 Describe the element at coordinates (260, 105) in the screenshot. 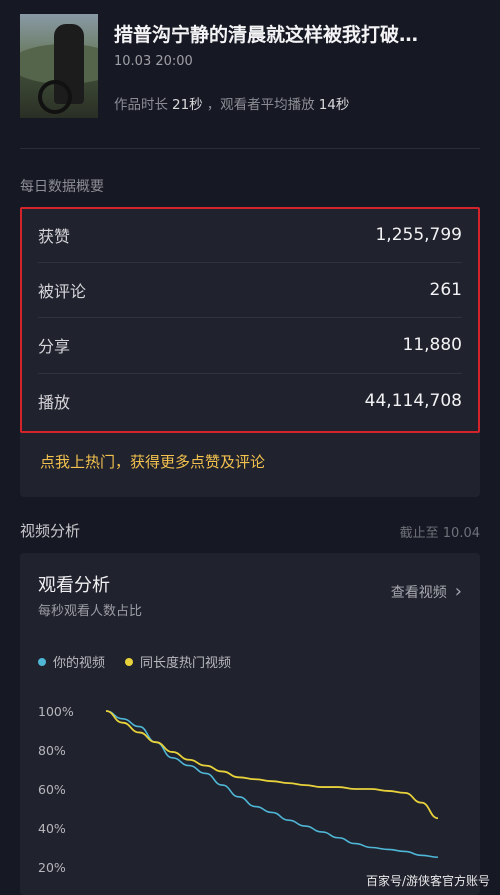

I see `avg-play-label: ，观看者平均播放` at that location.